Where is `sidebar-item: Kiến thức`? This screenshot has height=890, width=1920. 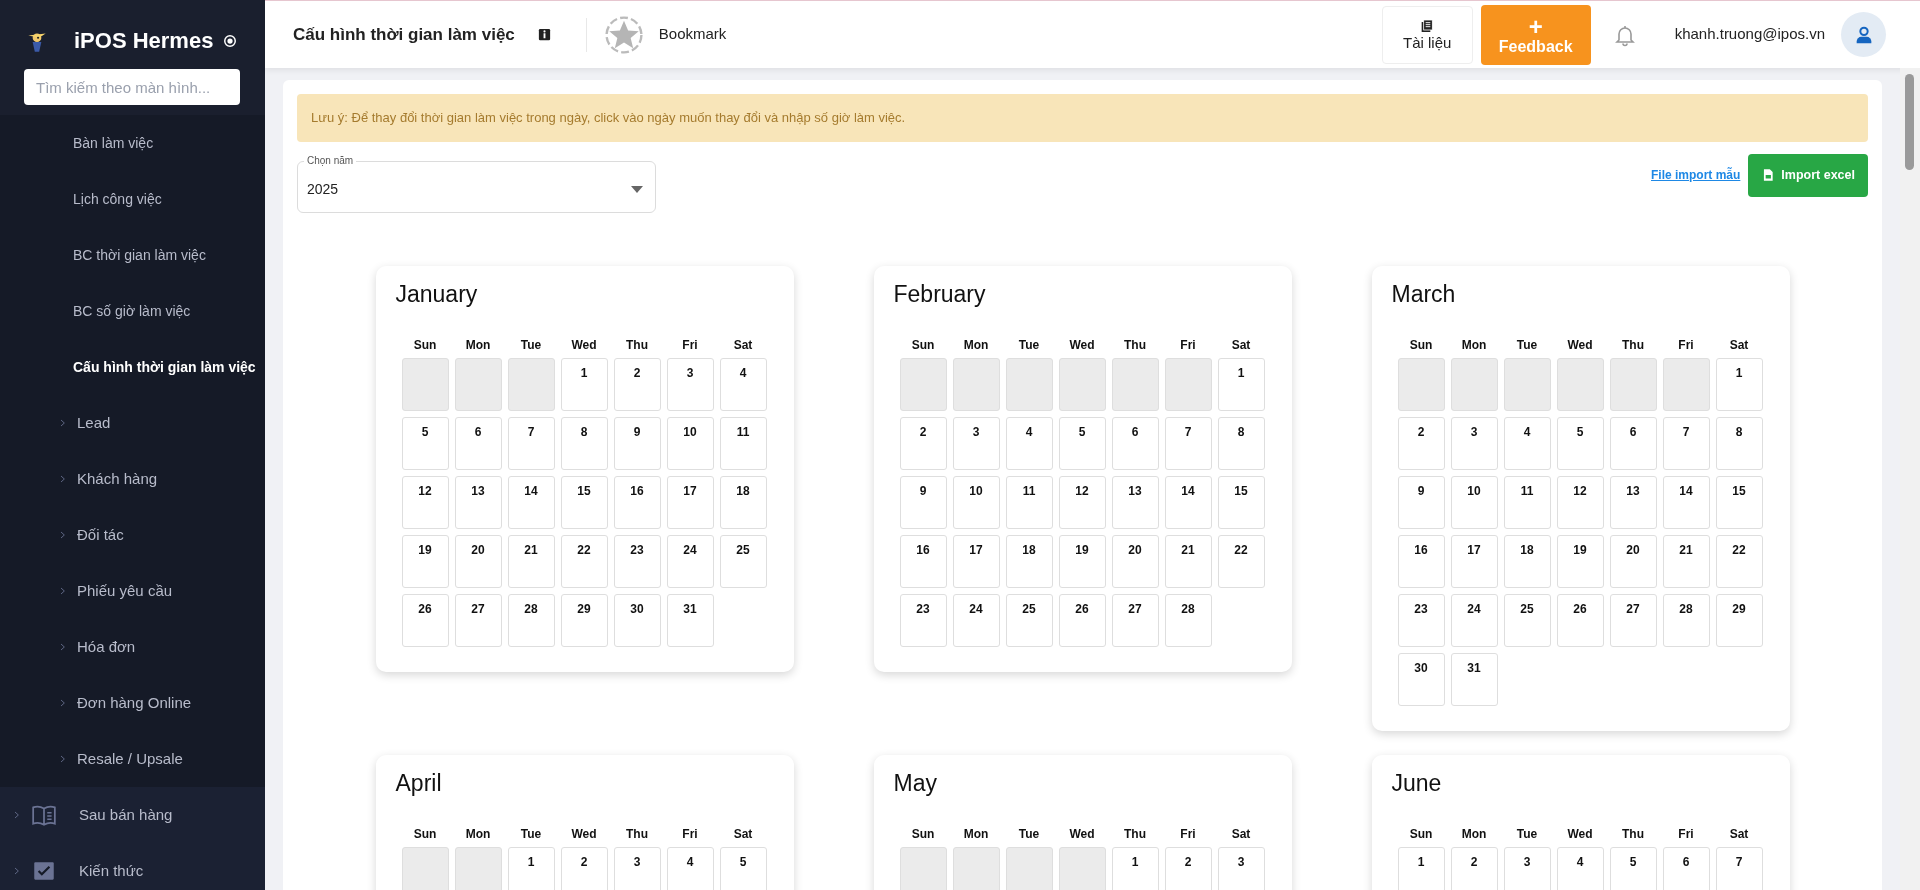
sidebar-item: Kiến thức is located at coordinates (132, 866).